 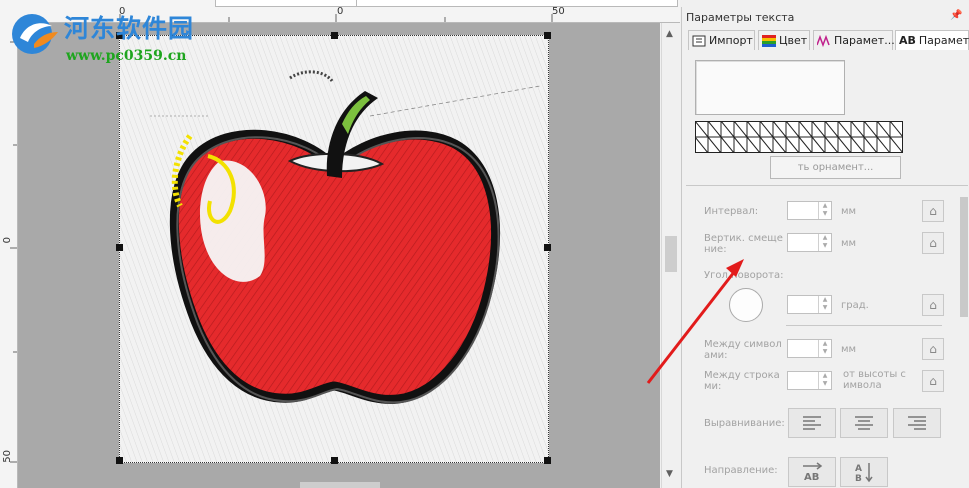 What do you see at coordinates (858, 478) in the screenshot?
I see `svg-text: B` at bounding box center [858, 478].